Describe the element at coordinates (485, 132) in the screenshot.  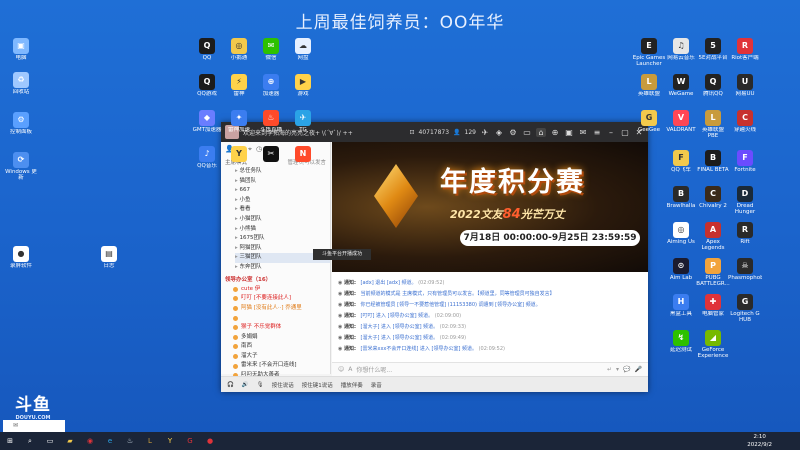
I see `share-icon: ✈` at that location.